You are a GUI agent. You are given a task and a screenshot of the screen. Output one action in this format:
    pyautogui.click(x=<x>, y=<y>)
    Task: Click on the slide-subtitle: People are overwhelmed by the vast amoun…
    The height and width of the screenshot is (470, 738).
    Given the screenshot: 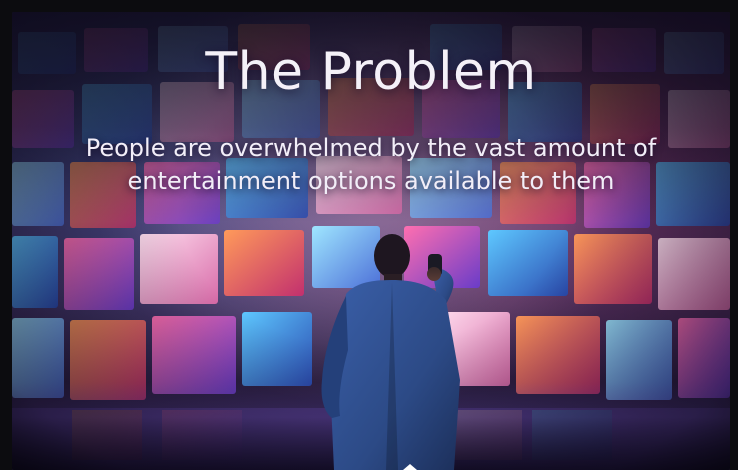 What is the action you would take?
    pyautogui.click(x=371, y=164)
    